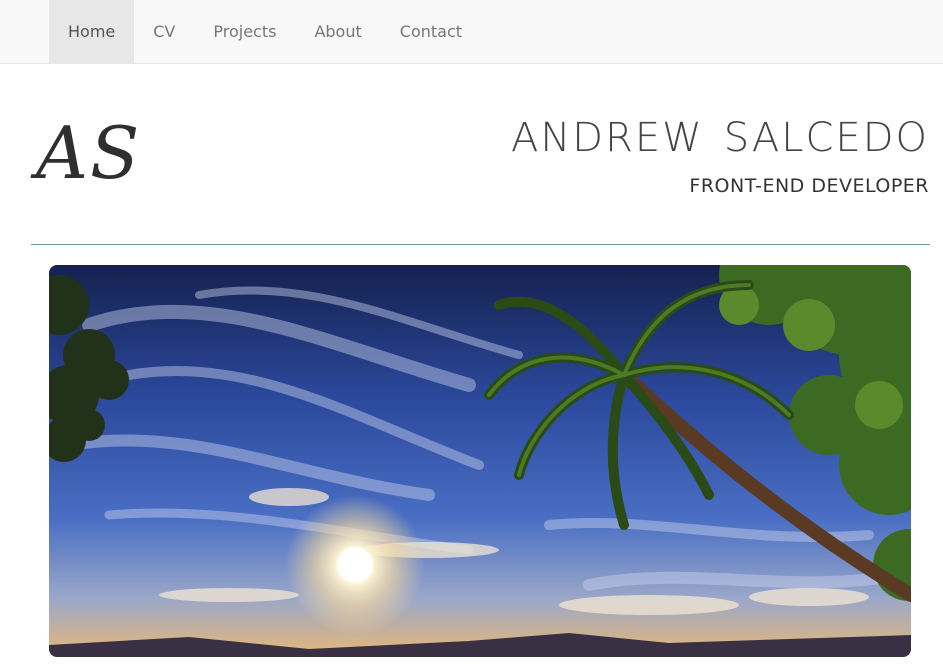 Image resolution: width=943 pixels, height=670 pixels. I want to click on name-last: SALCEDO, so click(826, 138).